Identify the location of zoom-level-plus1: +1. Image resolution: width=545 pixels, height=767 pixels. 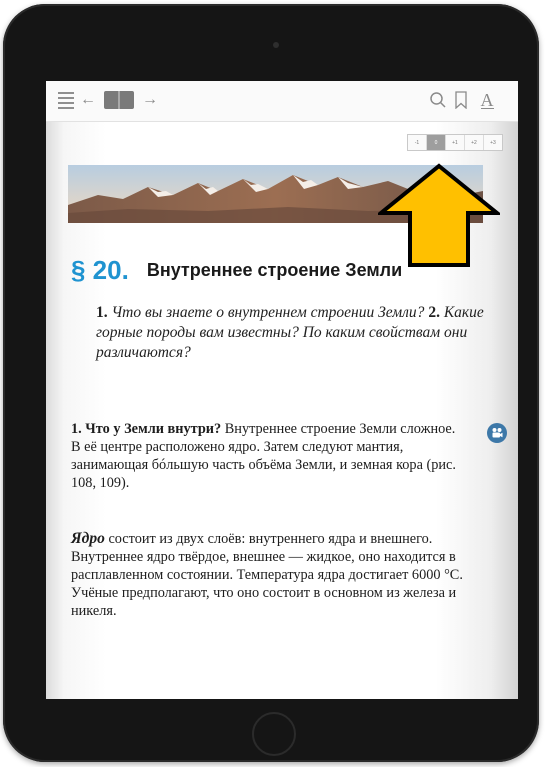
(455, 142).